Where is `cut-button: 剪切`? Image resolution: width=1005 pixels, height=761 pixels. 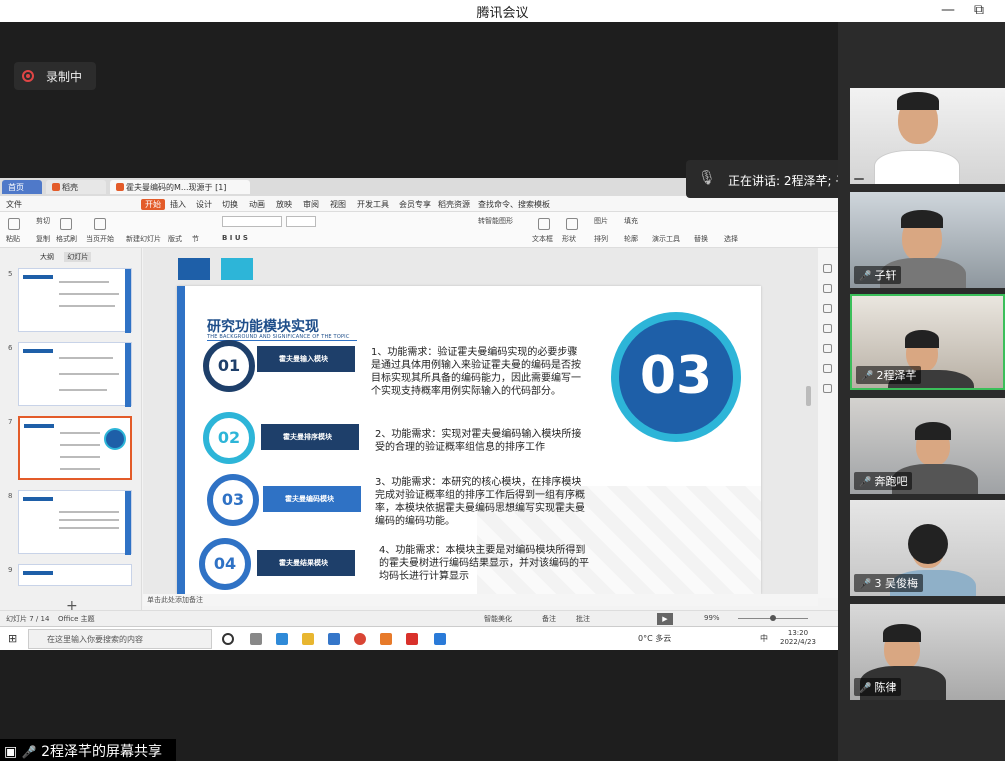
cut-button: 剪切 is located at coordinates (43, 221).